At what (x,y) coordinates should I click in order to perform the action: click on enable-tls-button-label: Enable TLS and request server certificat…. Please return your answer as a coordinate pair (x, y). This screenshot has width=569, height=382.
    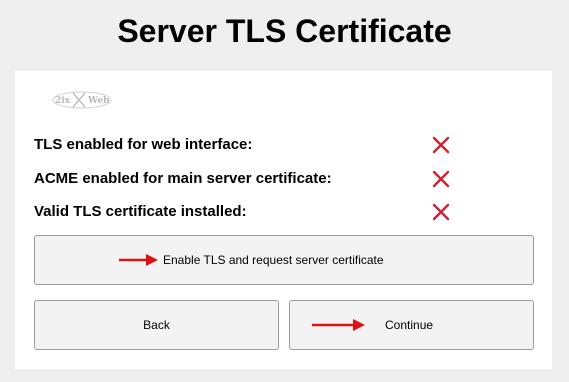
    Looking at the image, I should click on (273, 260).